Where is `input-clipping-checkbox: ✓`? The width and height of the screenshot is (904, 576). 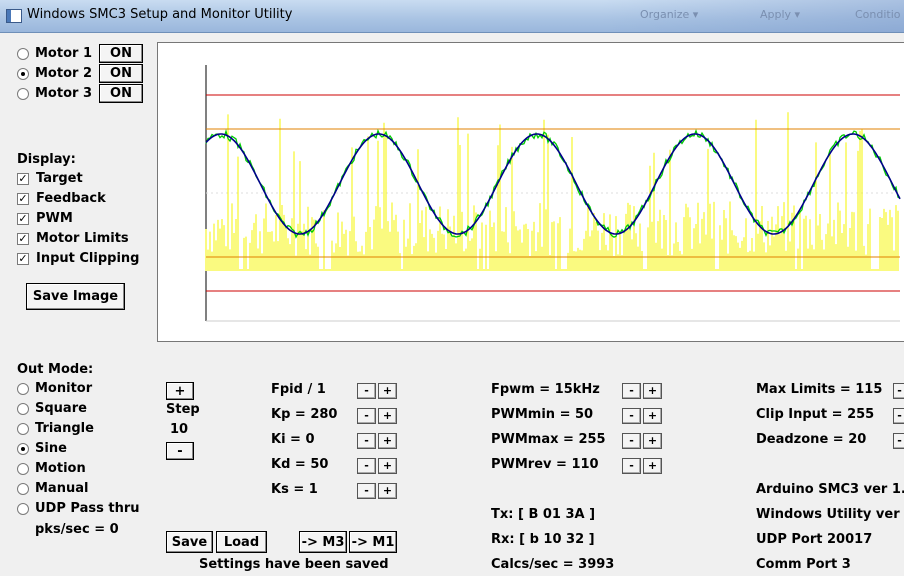
input-clipping-checkbox: ✓ is located at coordinates (23, 259).